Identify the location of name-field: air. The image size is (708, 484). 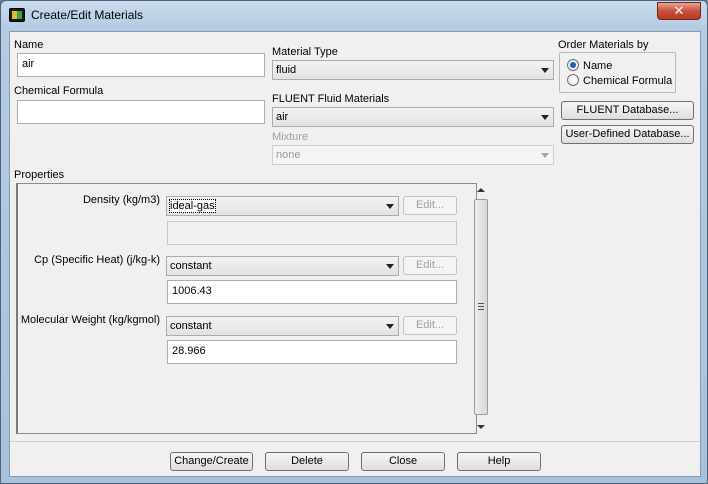
(141, 65).